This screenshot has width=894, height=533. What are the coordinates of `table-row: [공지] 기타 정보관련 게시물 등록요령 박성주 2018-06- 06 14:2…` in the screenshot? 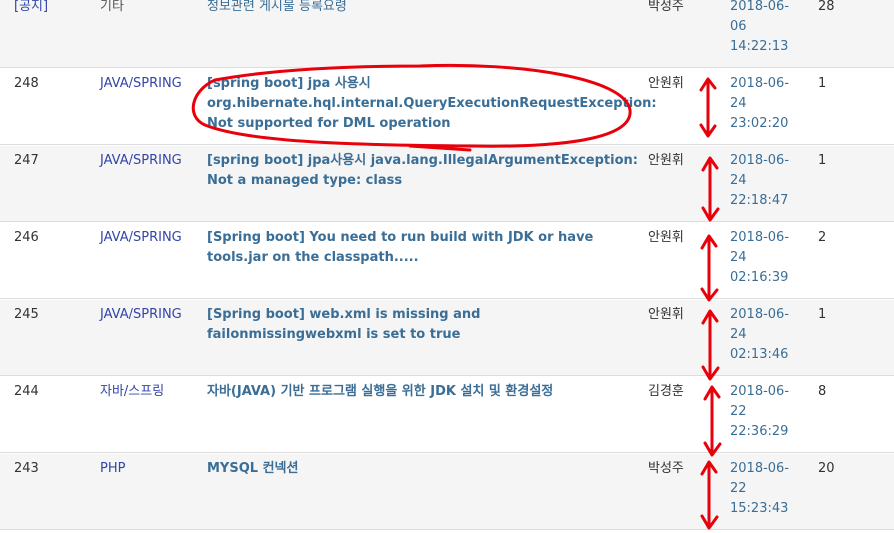 It's located at (447, 34).